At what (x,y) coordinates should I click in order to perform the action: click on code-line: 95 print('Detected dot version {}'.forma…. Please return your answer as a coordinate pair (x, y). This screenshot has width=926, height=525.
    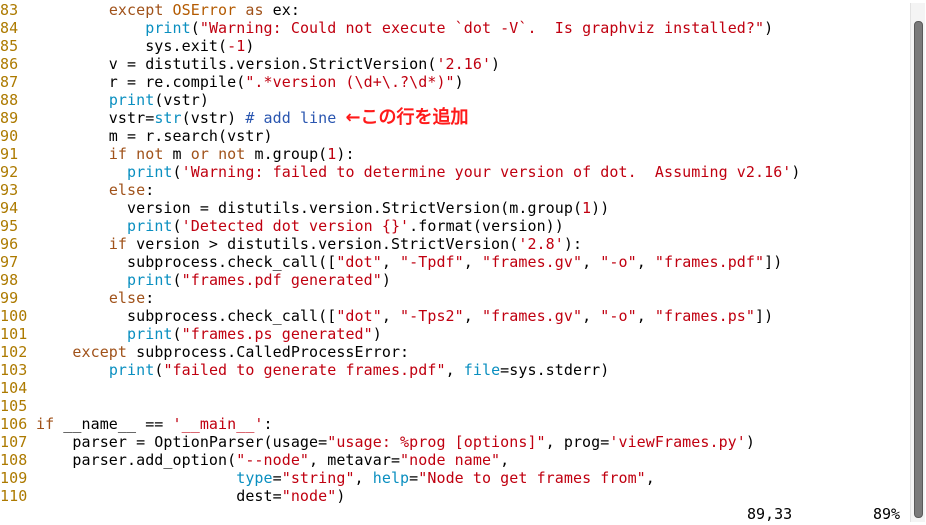
    Looking at the image, I should click on (282, 226).